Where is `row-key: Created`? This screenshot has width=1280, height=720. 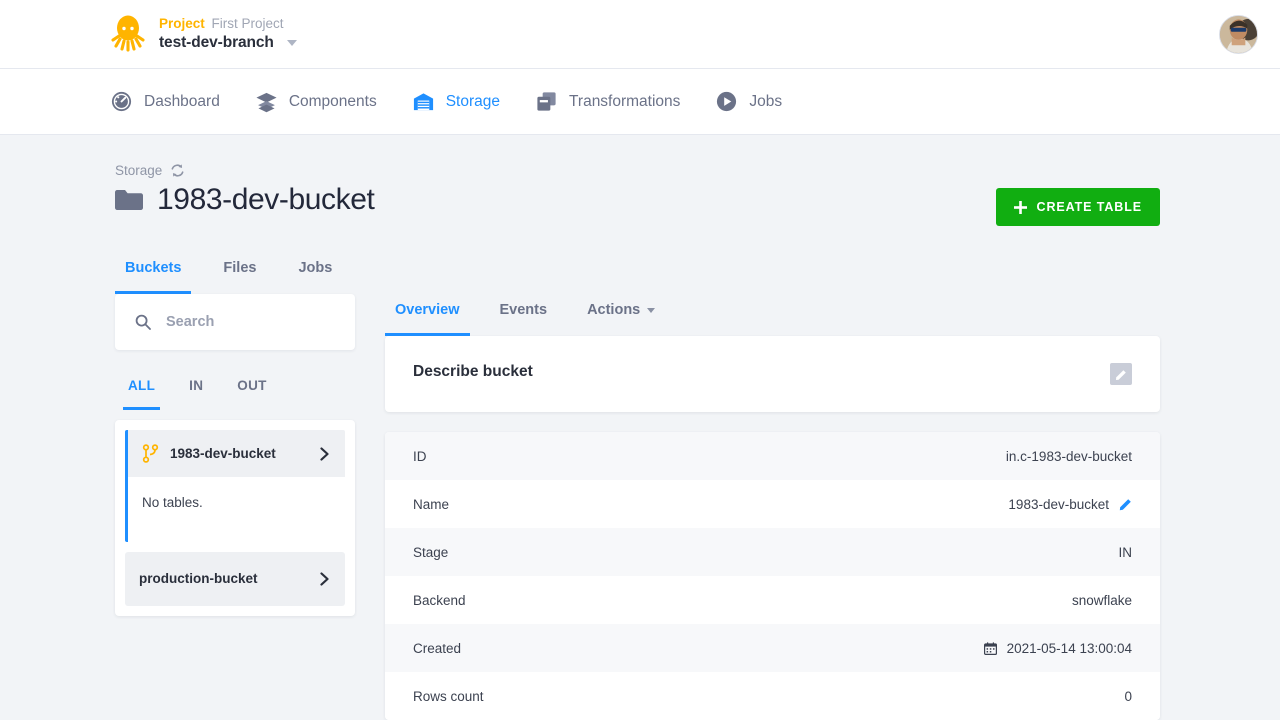
row-key: Created is located at coordinates (437, 648).